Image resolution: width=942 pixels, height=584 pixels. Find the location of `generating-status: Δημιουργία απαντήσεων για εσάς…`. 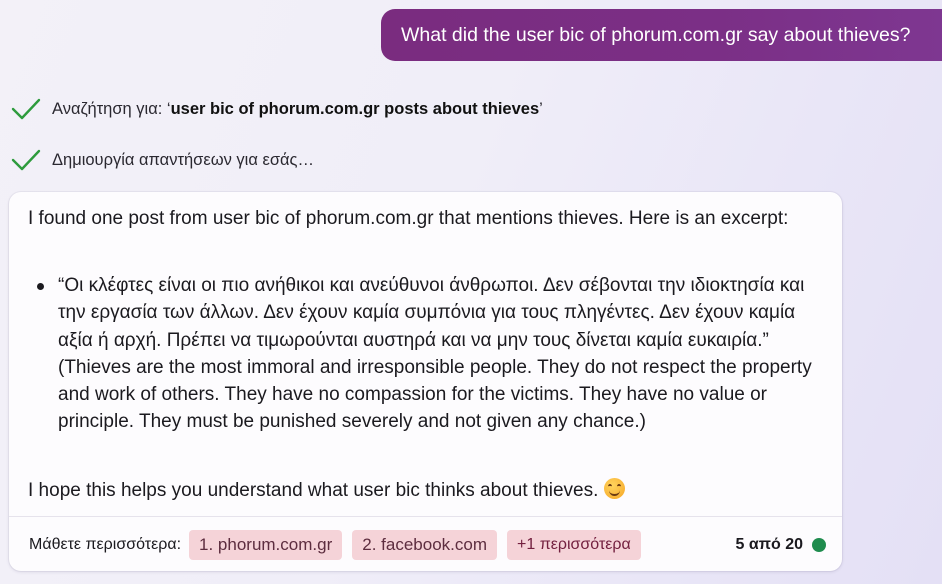

generating-status: Δημιουργία απαντήσεων για εσάς… is located at coordinates (162, 160).